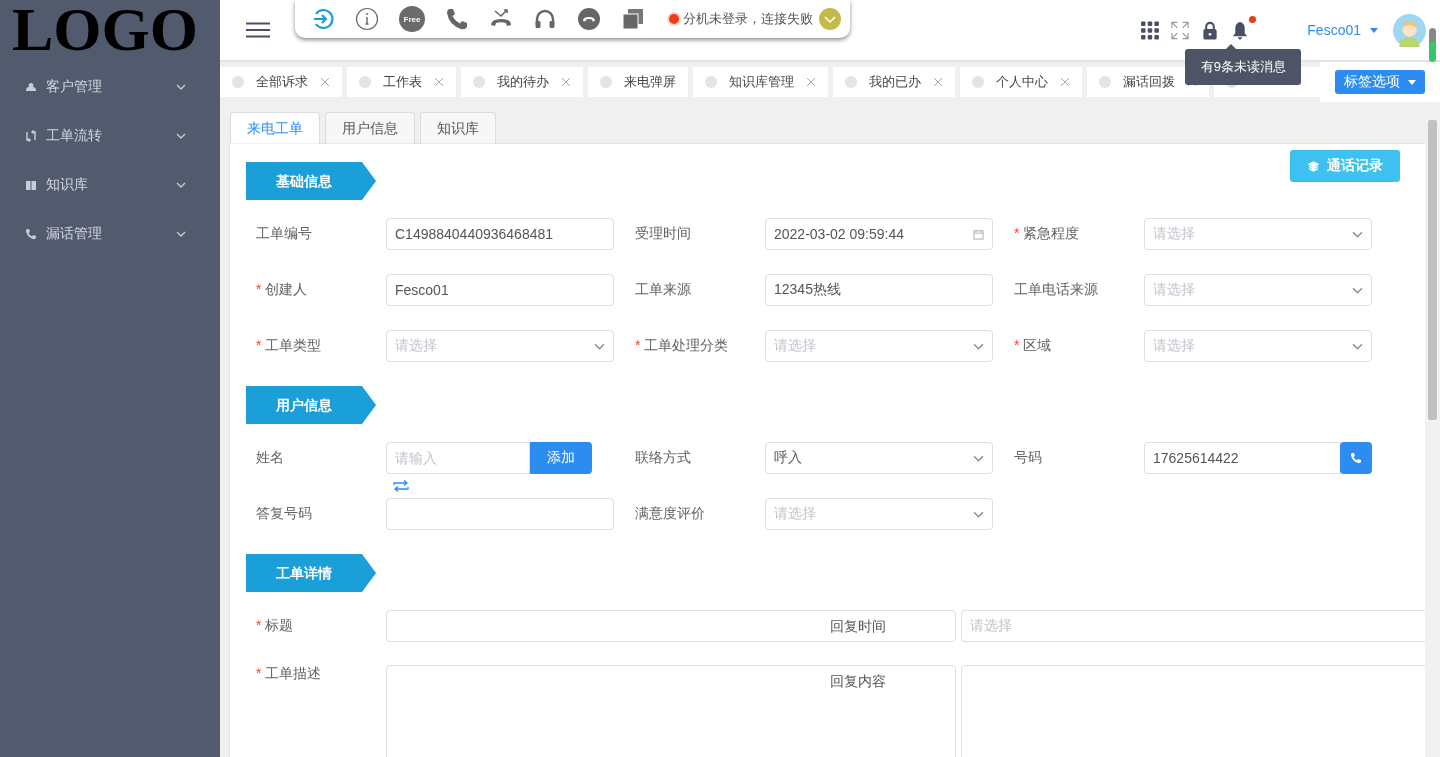 This screenshot has width=1440, height=757. I want to click on field-label: 工单编号, so click(284, 234).